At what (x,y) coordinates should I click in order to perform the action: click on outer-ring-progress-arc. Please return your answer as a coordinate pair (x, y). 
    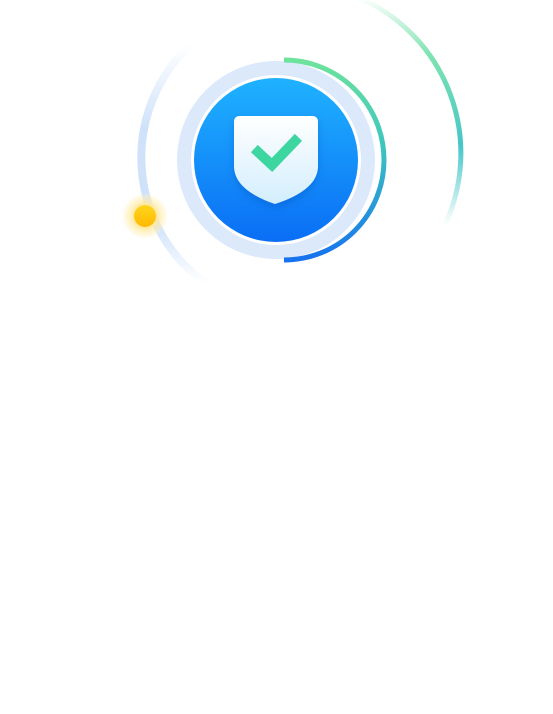
    Looking at the image, I should click on (411, 114).